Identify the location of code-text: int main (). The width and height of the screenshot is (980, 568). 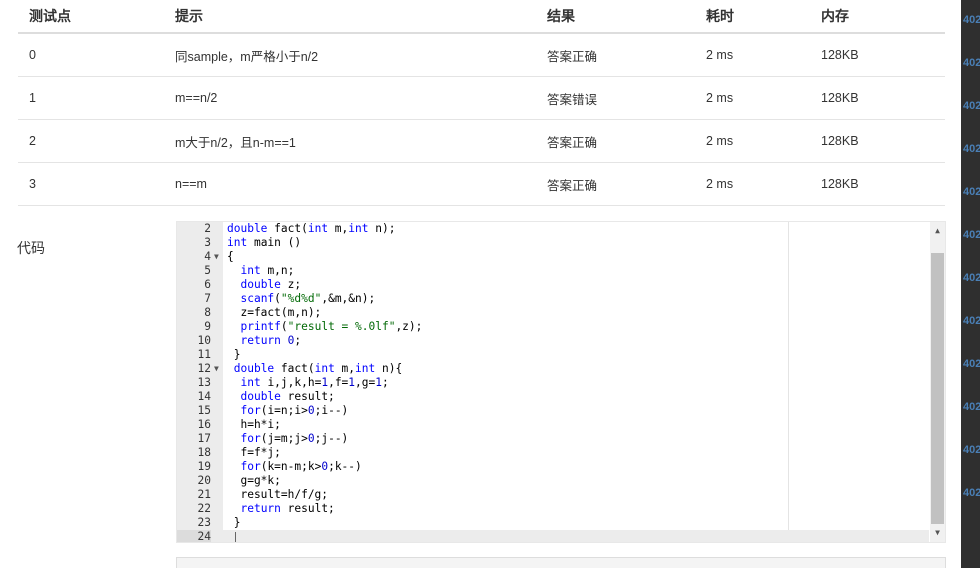
(264, 242).